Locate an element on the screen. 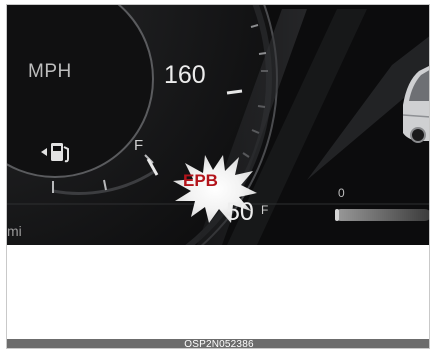  gauge-zero-label: 0 is located at coordinates (341, 193).